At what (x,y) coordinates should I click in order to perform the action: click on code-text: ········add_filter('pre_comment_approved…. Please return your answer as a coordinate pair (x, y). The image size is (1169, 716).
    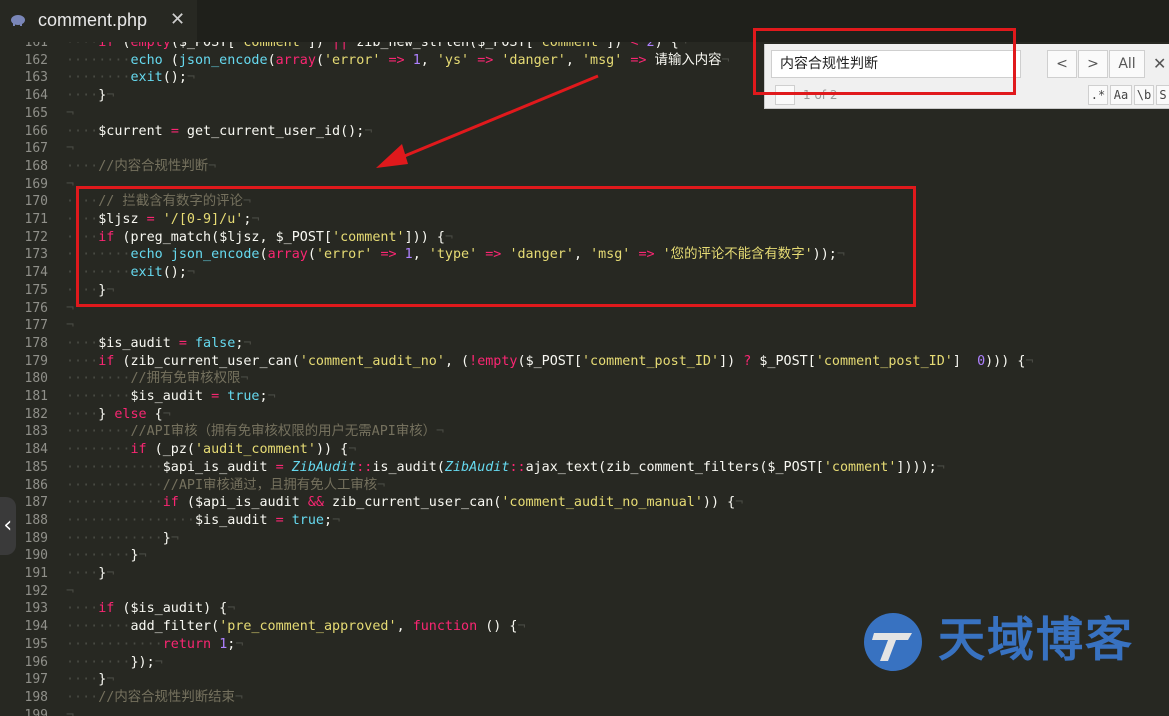
    Looking at the image, I should click on (296, 627).